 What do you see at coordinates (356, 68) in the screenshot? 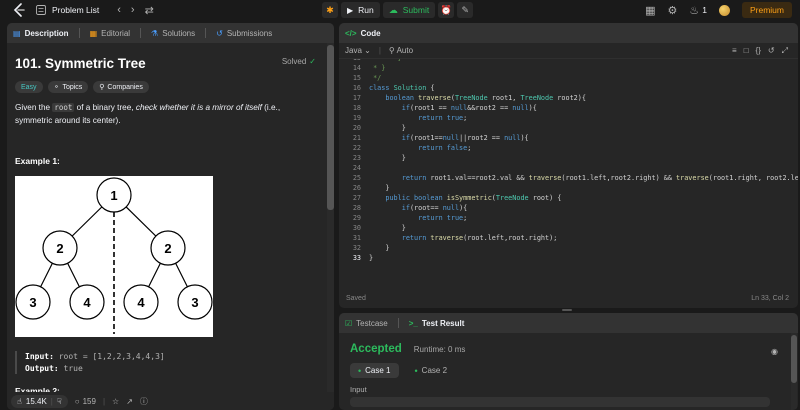
I see `line-number: 14` at bounding box center [356, 68].